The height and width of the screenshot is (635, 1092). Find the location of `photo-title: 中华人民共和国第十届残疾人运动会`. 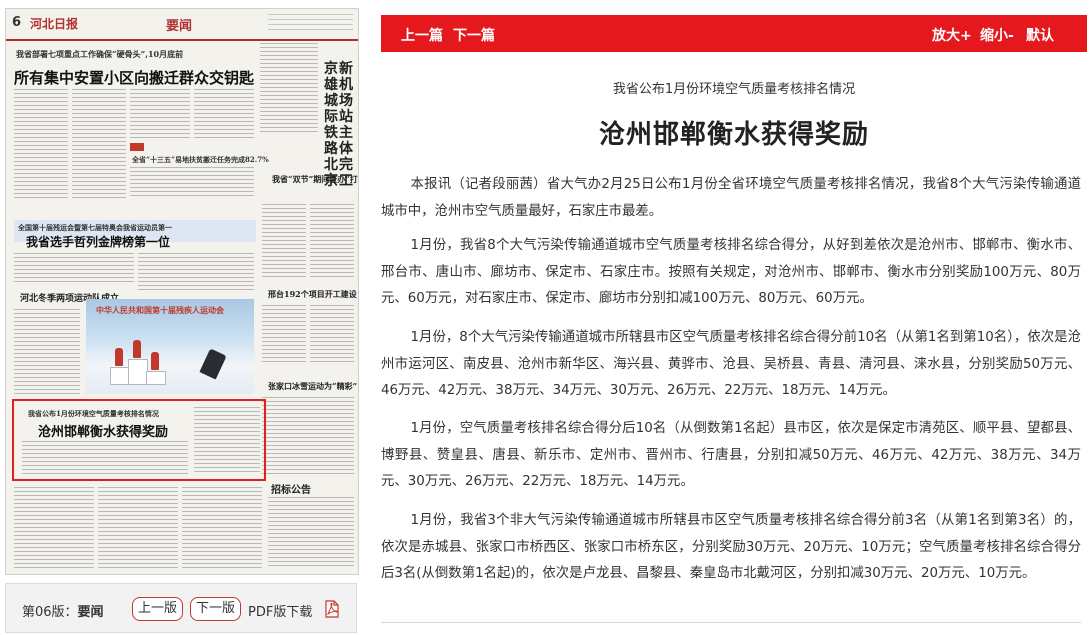

photo-title: 中华人民共和国第十届残疾人运动会 is located at coordinates (160, 310).